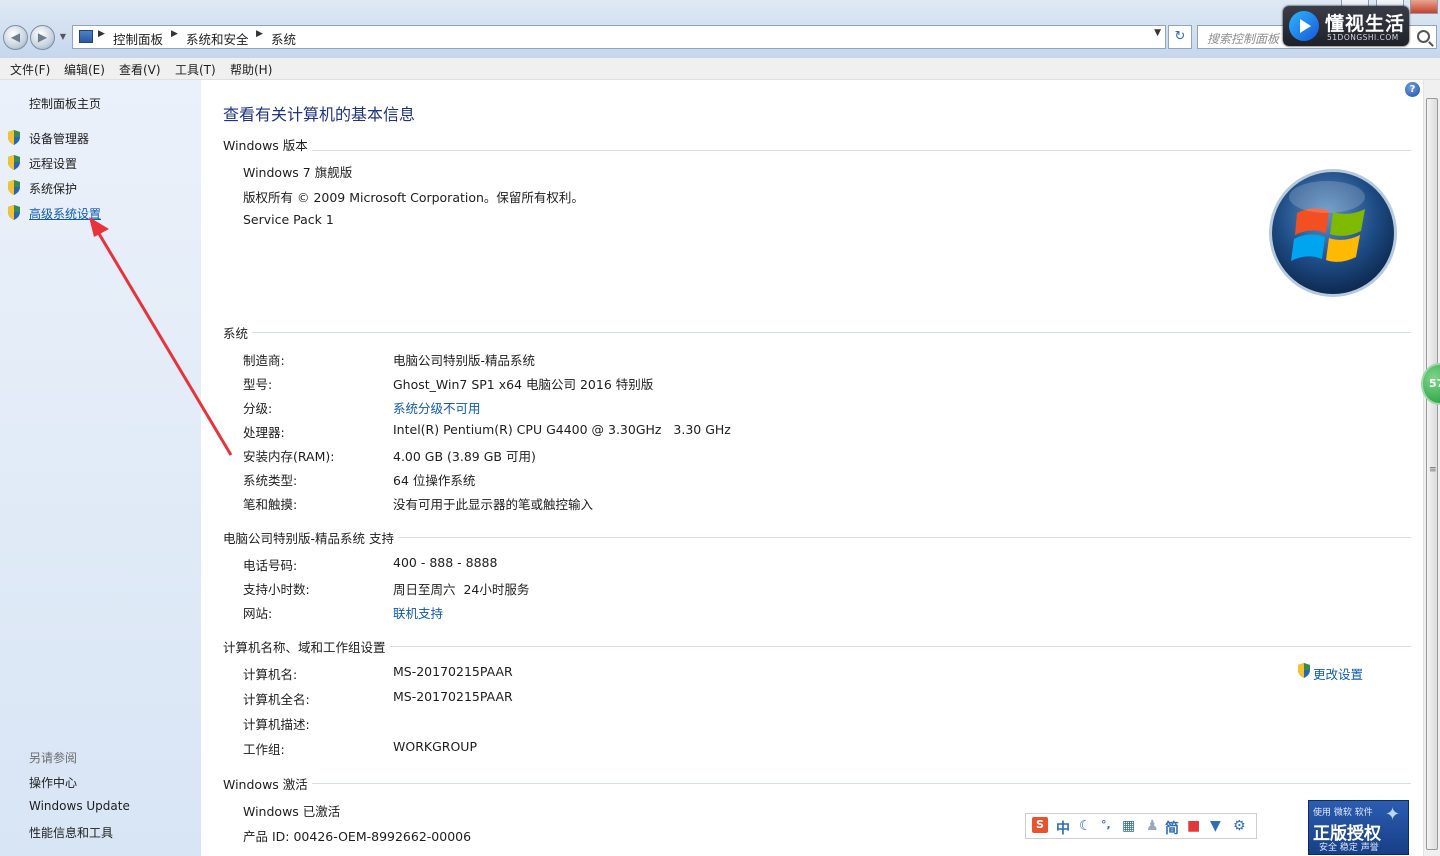 The image size is (1440, 856). I want to click on punctuation-icon: °,, so click(1106, 824).